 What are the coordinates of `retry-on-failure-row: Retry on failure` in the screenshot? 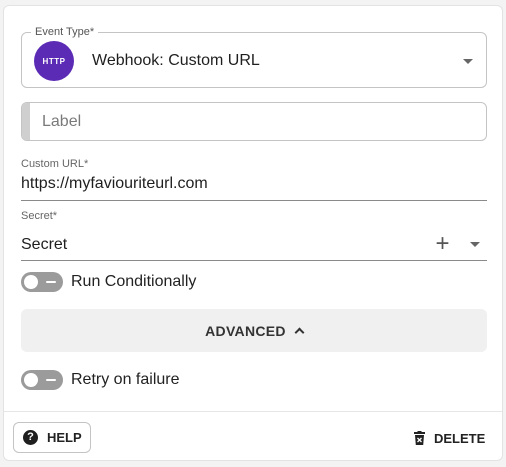 It's located at (100, 380).